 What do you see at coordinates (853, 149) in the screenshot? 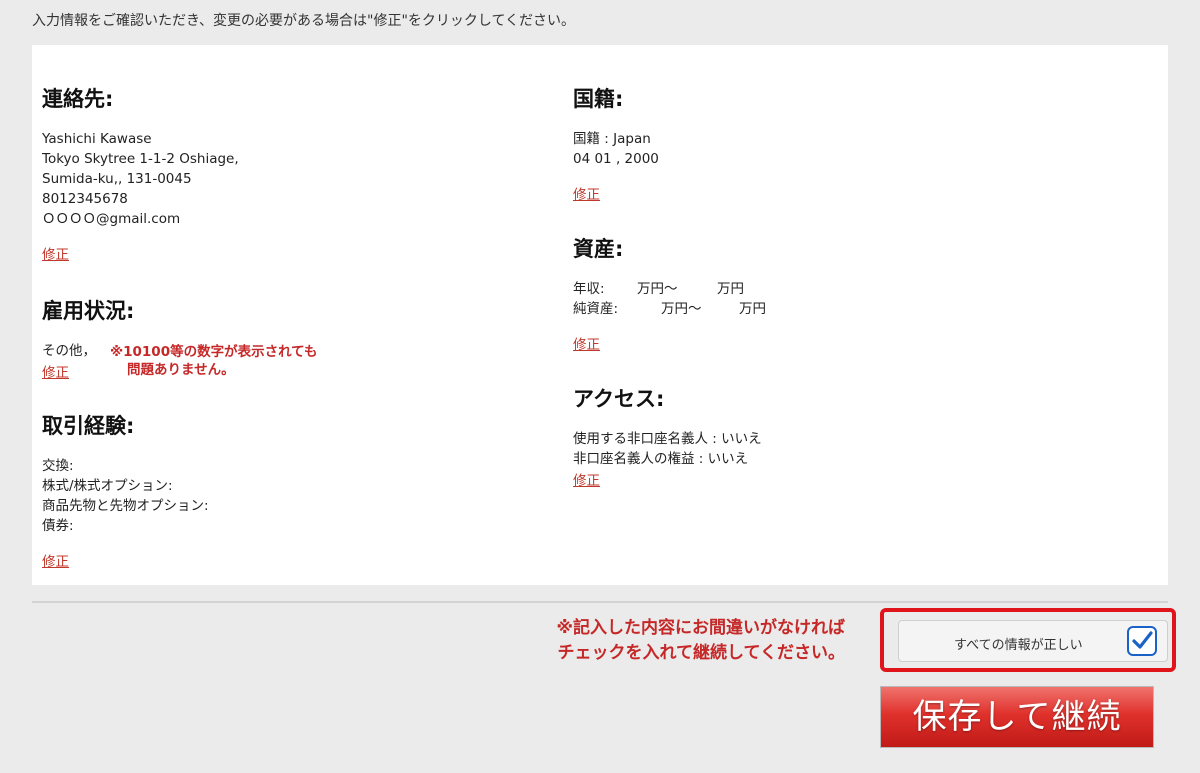
I see `nationality-details: 国籍 : Japan 04 01 , 2000` at bounding box center [853, 149].